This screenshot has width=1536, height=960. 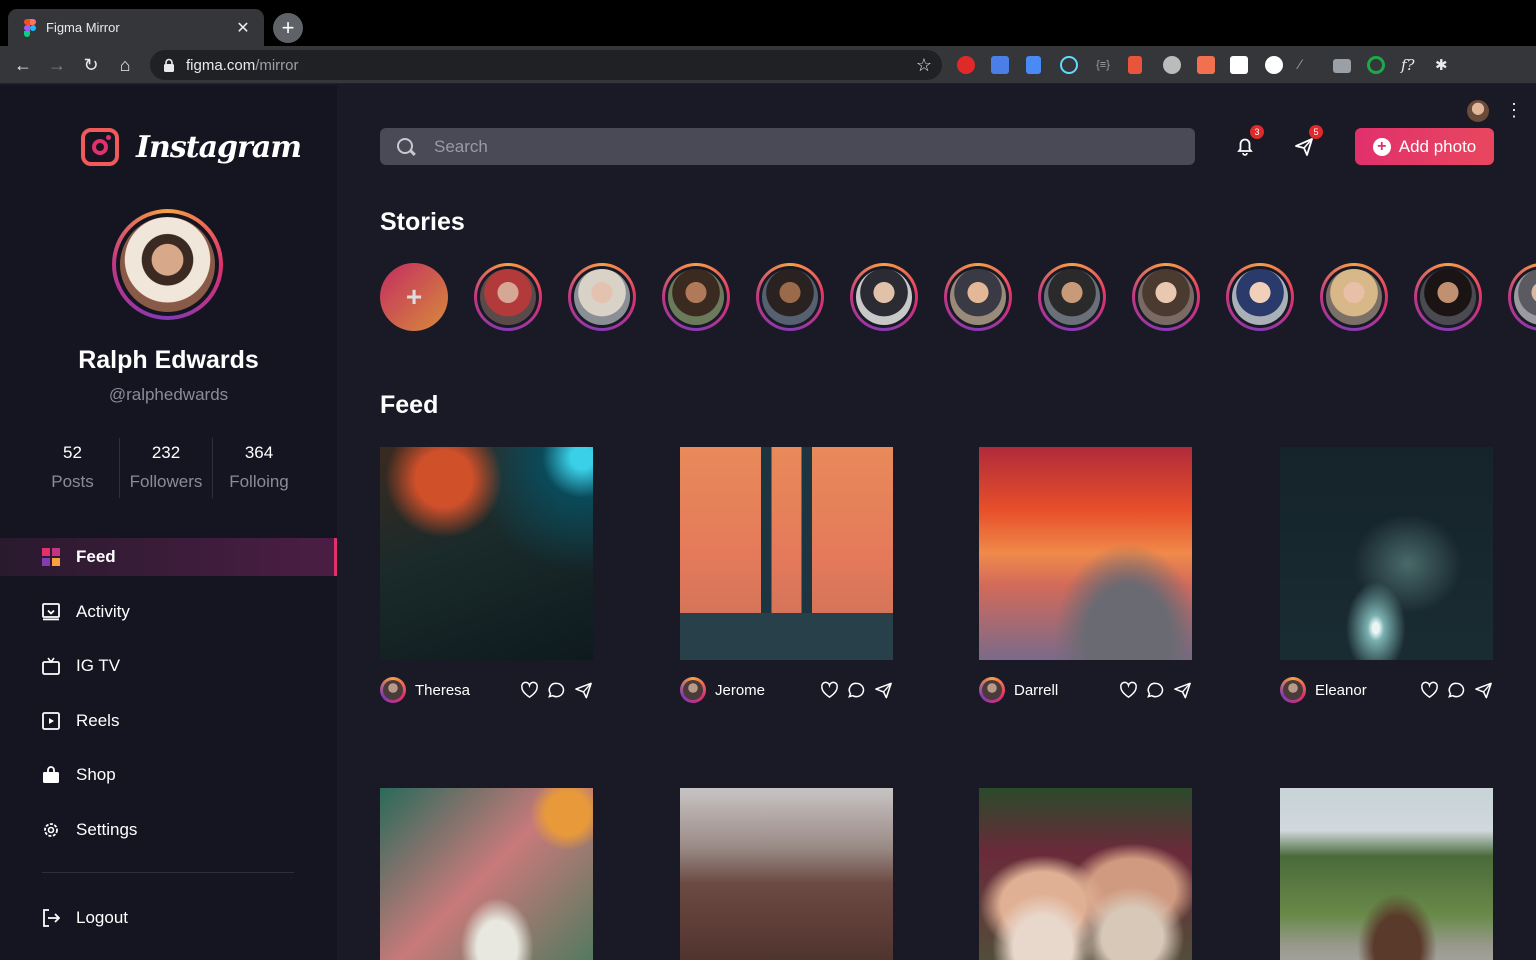 I want to click on stat-followers: 232 Followers, so click(x=165, y=468).